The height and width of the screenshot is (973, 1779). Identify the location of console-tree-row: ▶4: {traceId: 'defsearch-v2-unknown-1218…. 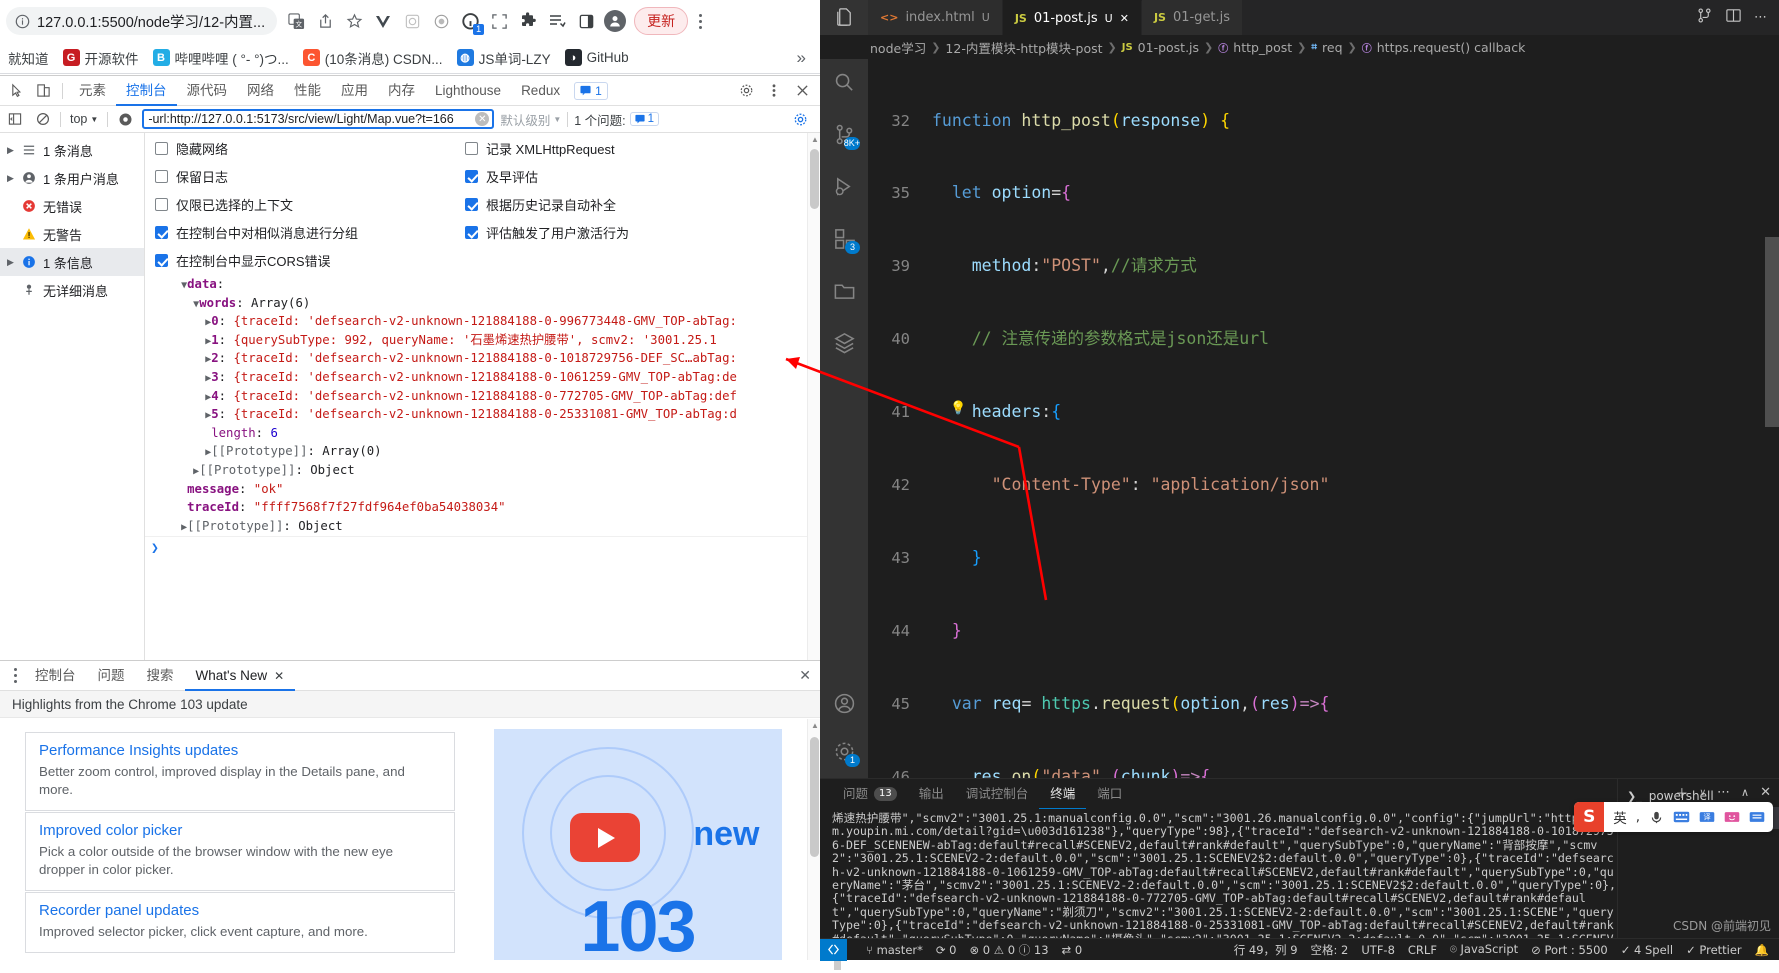
(482, 397).